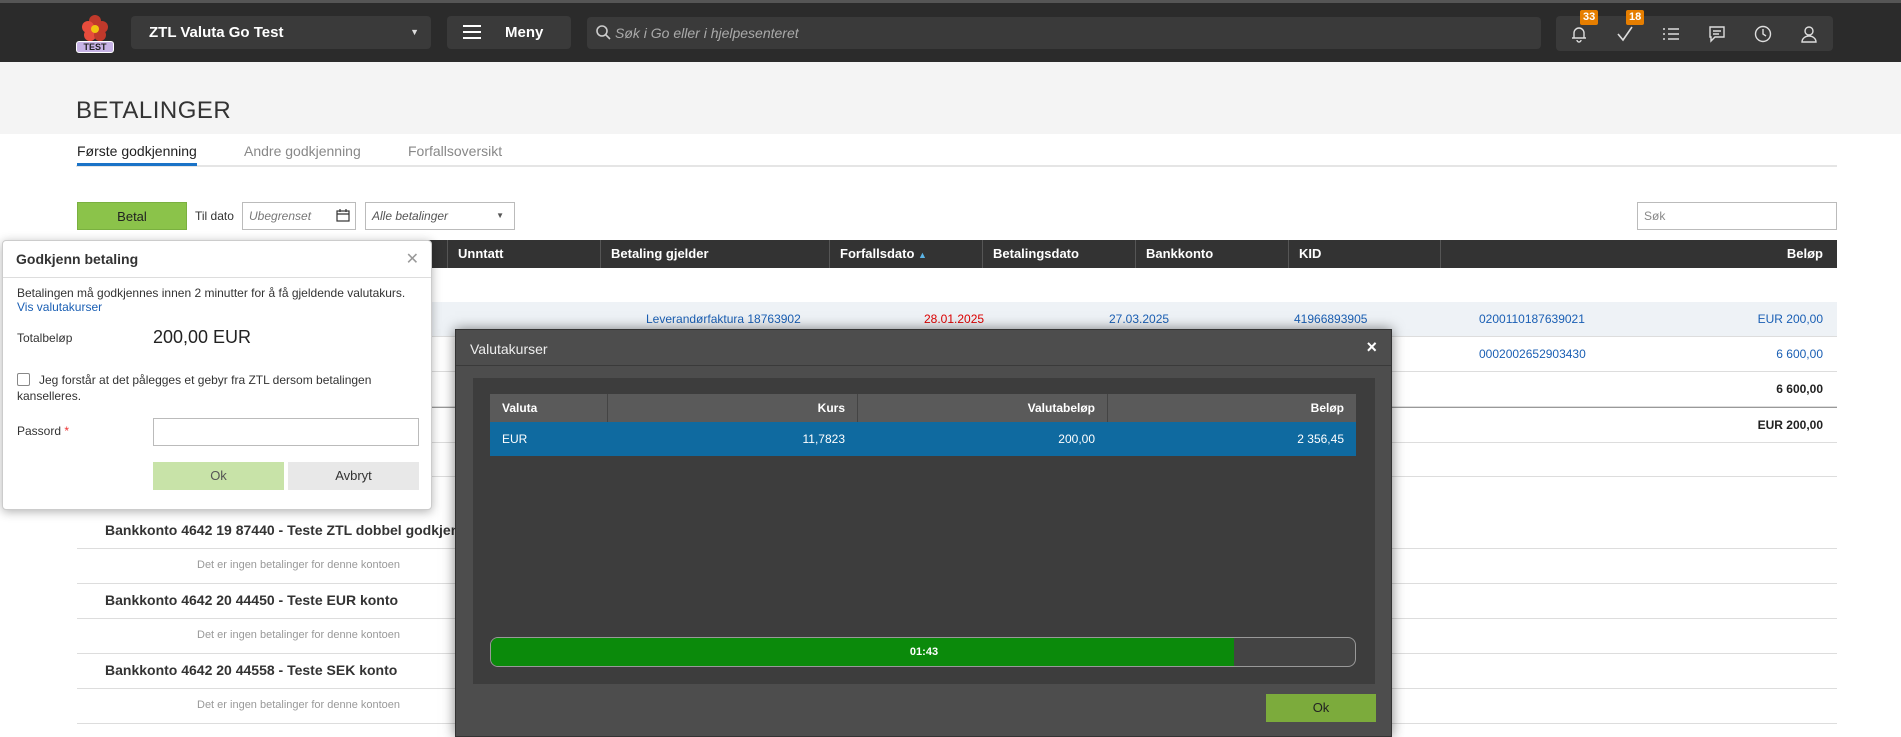 This screenshot has height=737, width=1901. What do you see at coordinates (1589, 17) in the screenshot?
I see `notifications-badge: 33` at bounding box center [1589, 17].